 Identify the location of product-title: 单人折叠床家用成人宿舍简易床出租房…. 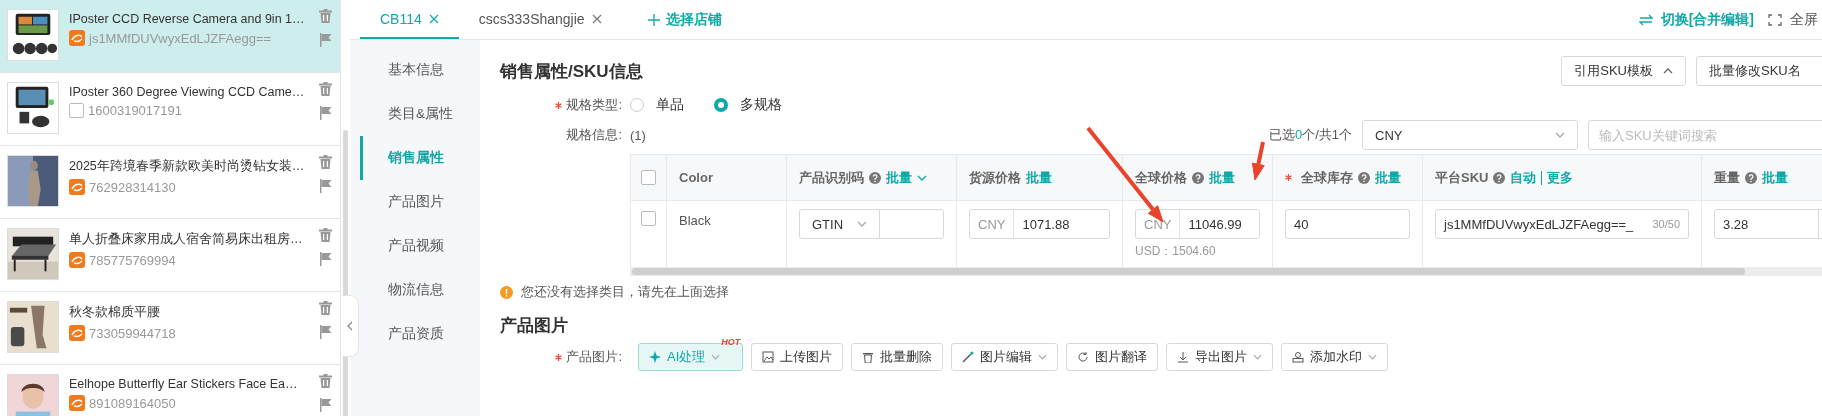
(186, 239).